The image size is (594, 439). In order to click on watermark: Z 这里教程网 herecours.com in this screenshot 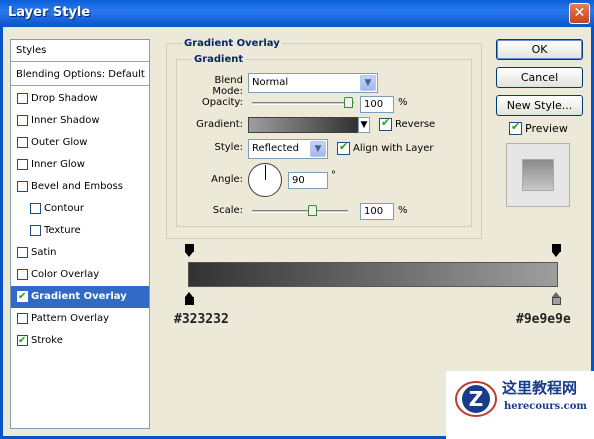, I will do `click(520, 405)`.